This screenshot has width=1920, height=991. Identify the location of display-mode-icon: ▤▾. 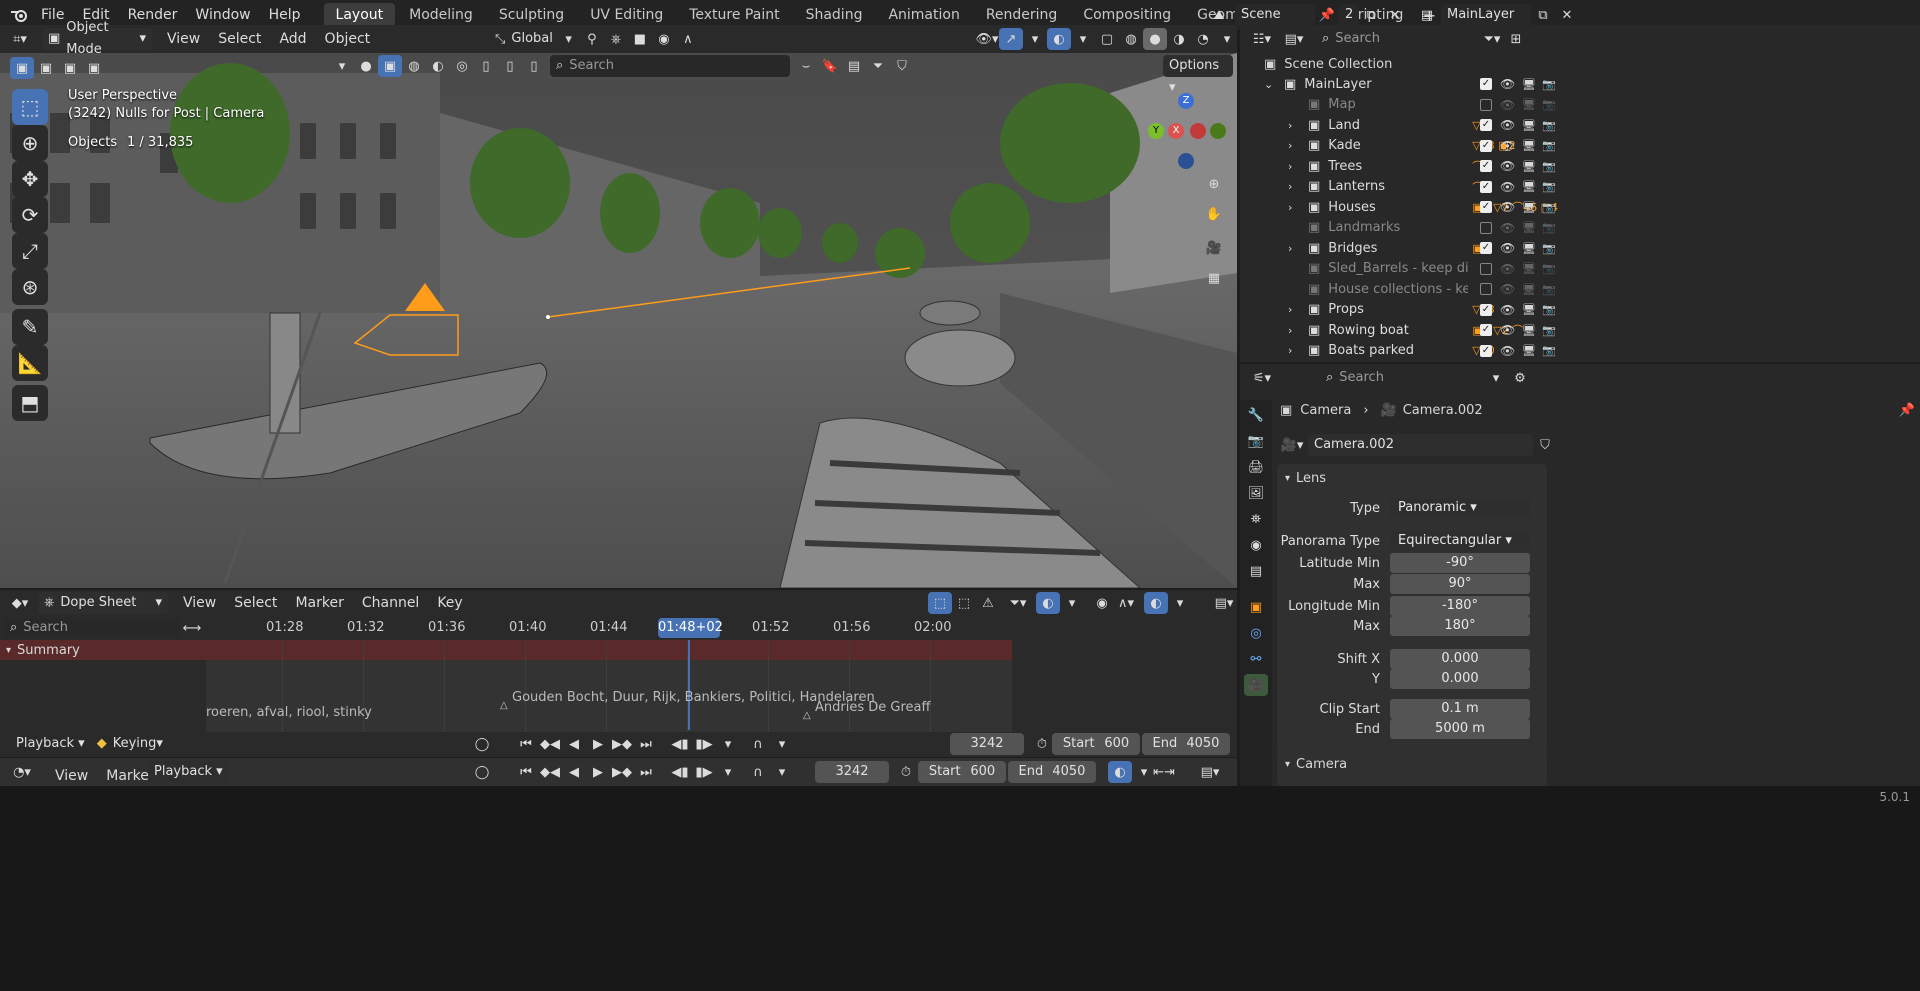
(1294, 39).